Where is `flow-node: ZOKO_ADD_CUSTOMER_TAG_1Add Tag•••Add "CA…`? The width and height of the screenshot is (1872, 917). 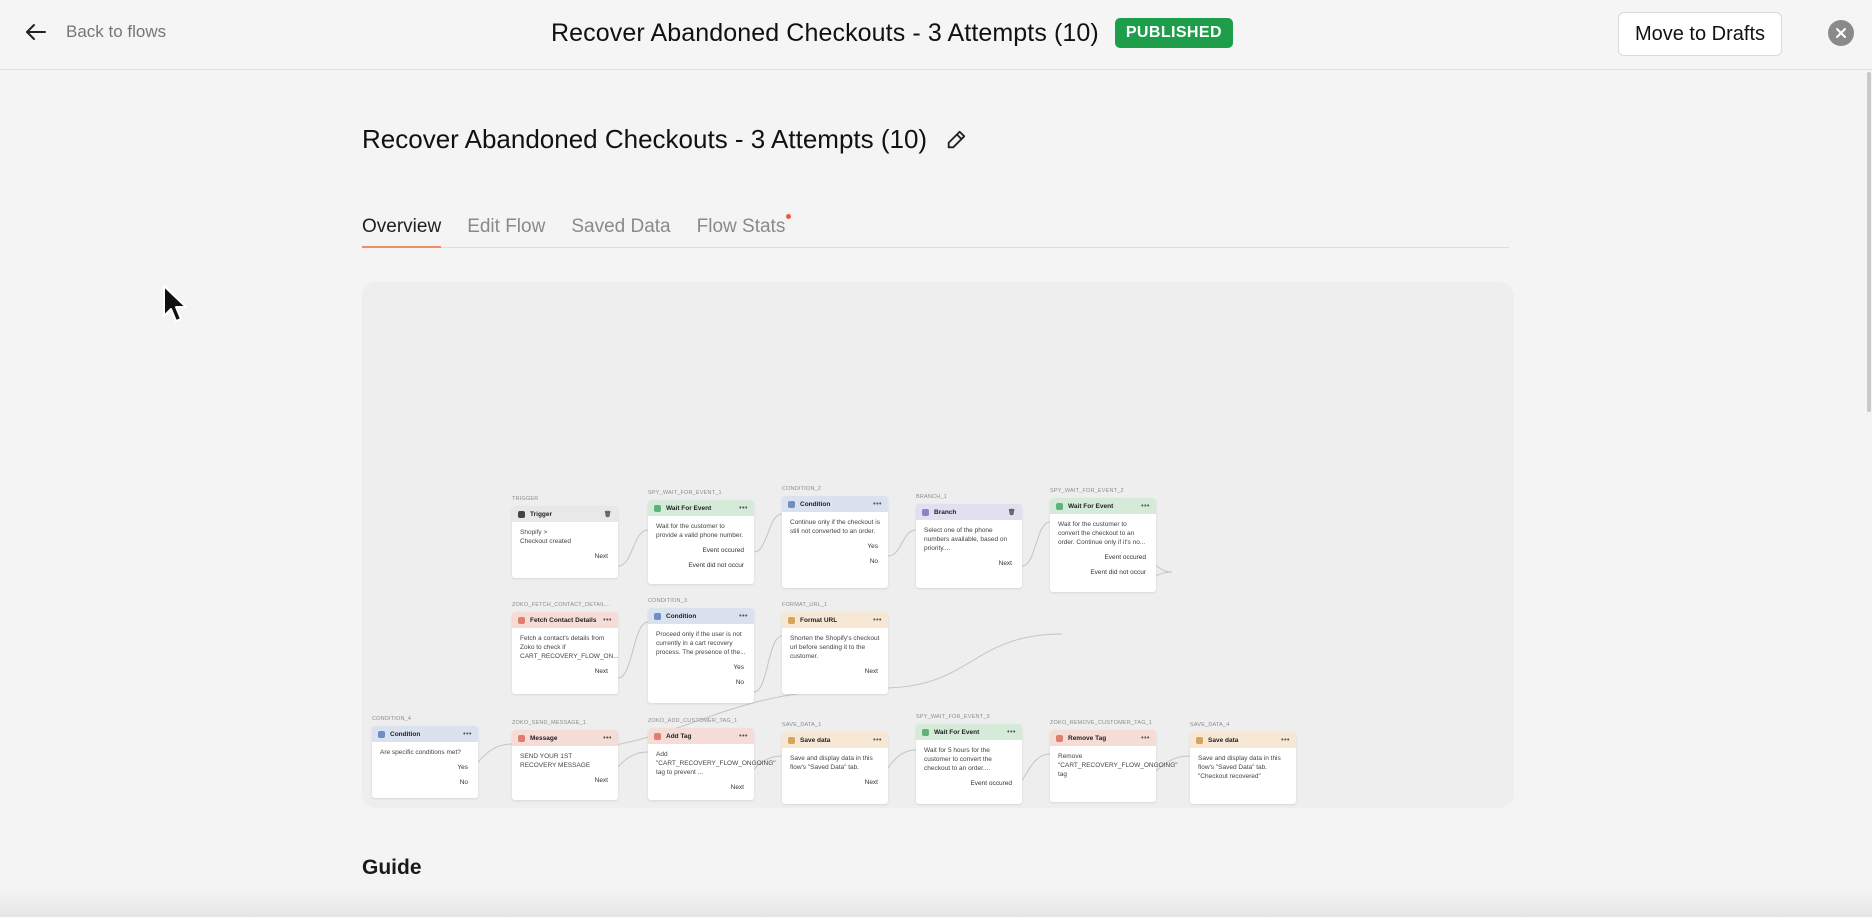 flow-node: ZOKO_ADD_CUSTOMER_TAG_1Add Tag•••Add "CA… is located at coordinates (701, 764).